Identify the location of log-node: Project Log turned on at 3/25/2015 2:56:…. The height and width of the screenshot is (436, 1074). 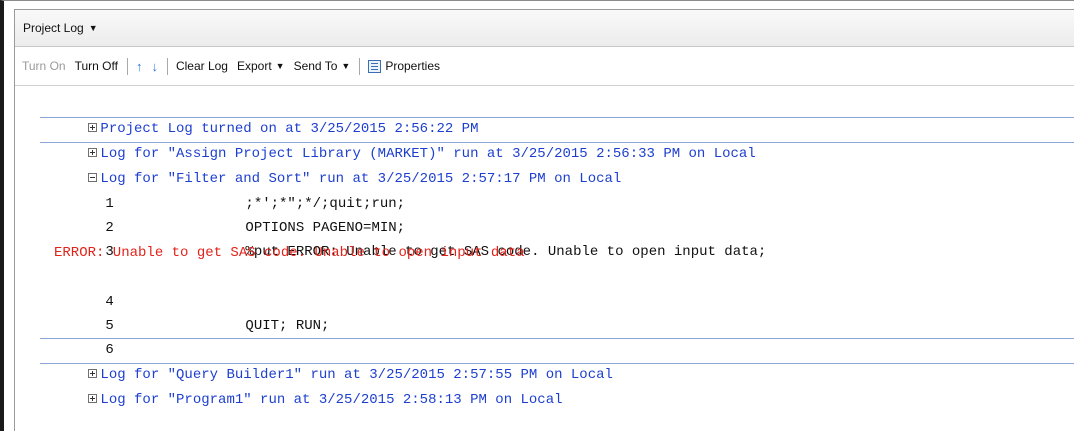
(246, 115).